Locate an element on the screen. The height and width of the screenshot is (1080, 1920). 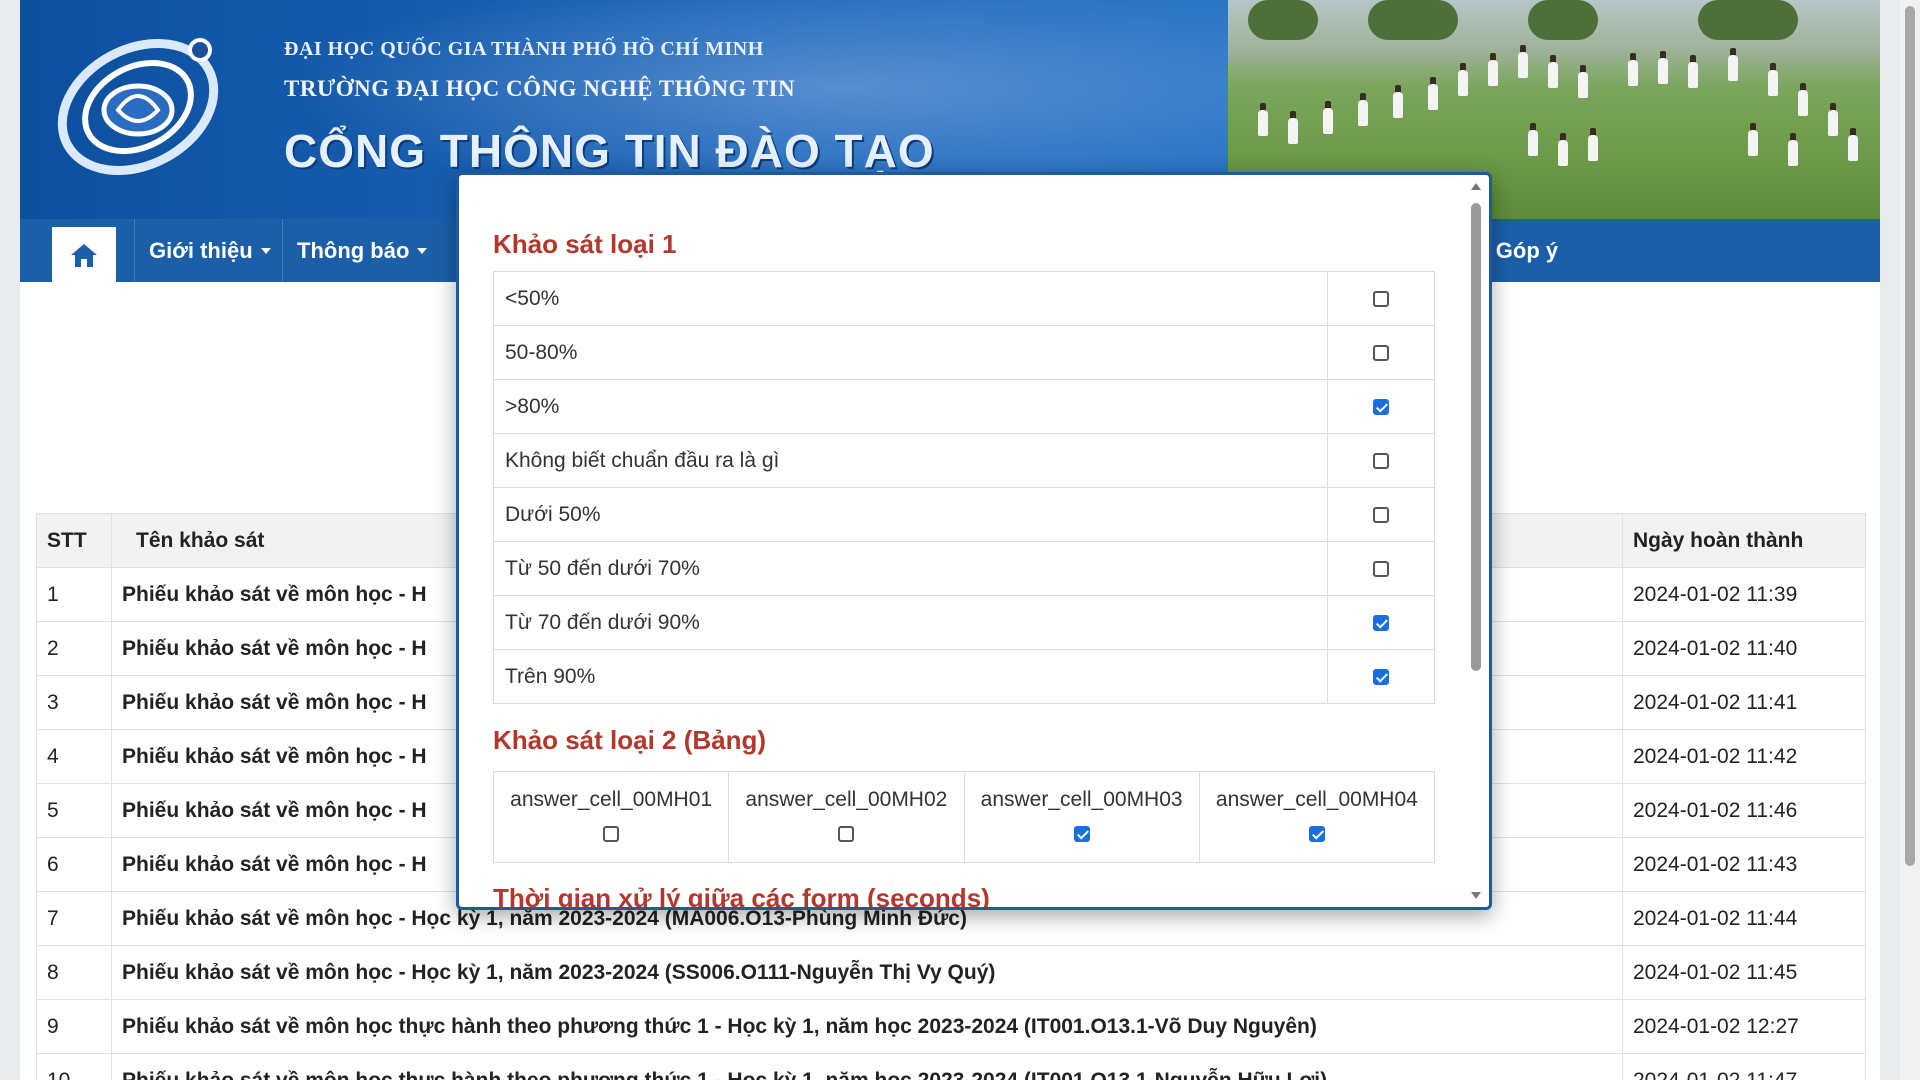
banner-university-line: ĐẠI HỌC QUỐC GIA THÀNH PHỐ HỒ CHÍ MINH is located at coordinates (524, 49).